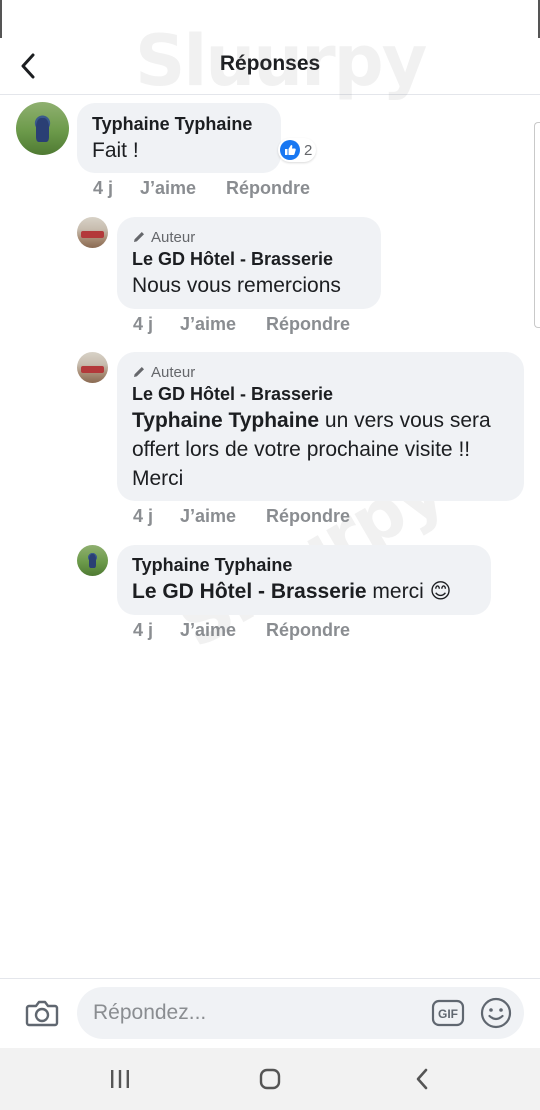 The width and height of the screenshot is (540, 1110). I want to click on reaction-summary: 2, so click(297, 150).